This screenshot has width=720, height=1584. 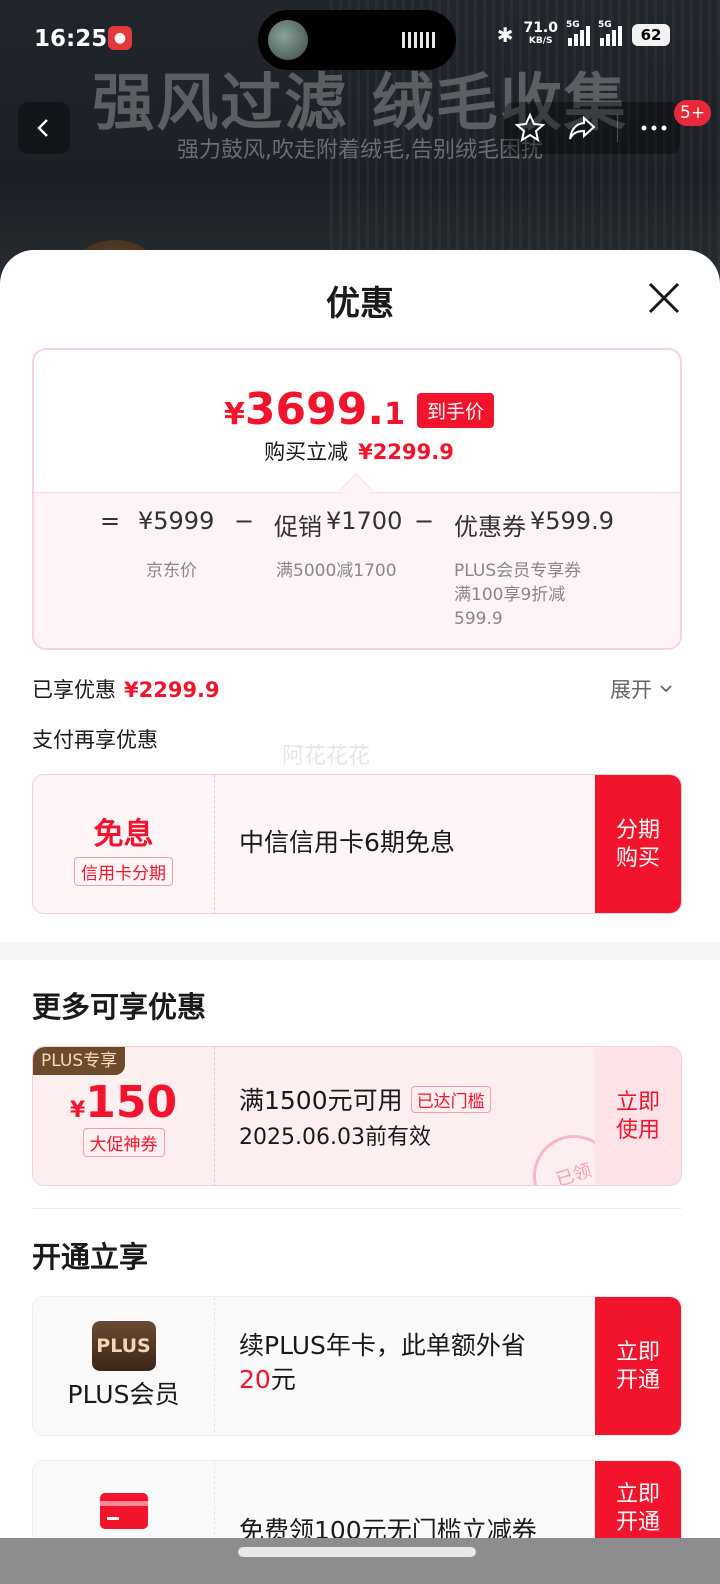 I want to click on coupon-desc: PLUS会员专享券 满100享9折减 599.9, so click(x=518, y=595).